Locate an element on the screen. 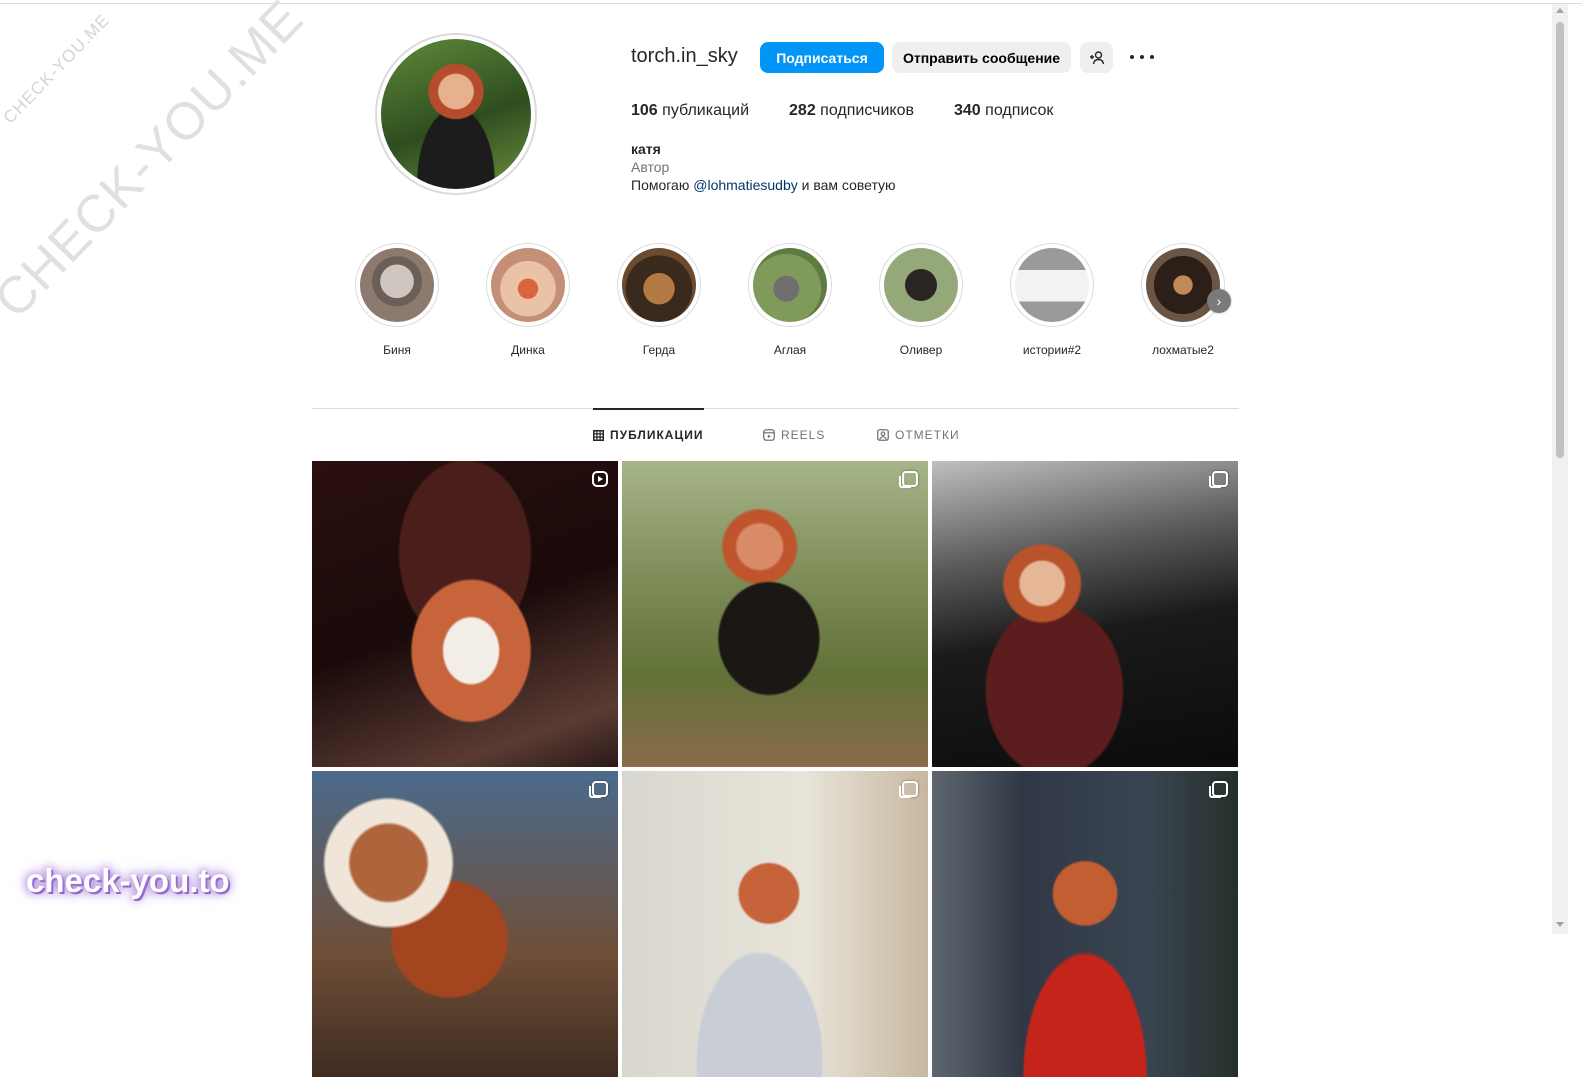 This screenshot has width=1582, height=1077. tab-posts: ПУБЛИКАЦИИ is located at coordinates (648, 435).